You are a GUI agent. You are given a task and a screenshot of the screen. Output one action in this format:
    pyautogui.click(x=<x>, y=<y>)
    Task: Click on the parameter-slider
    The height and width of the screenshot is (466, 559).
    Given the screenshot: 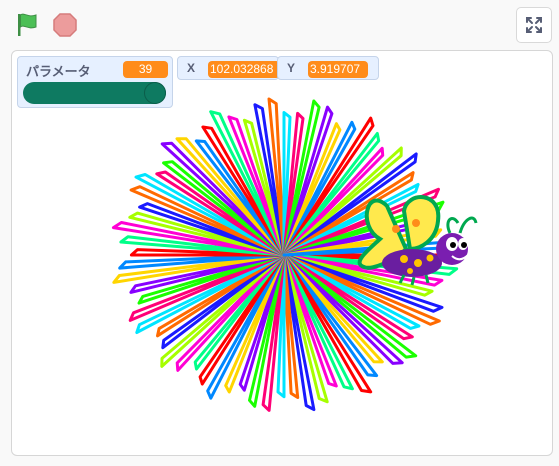 What is the action you would take?
    pyautogui.click(x=94, y=93)
    